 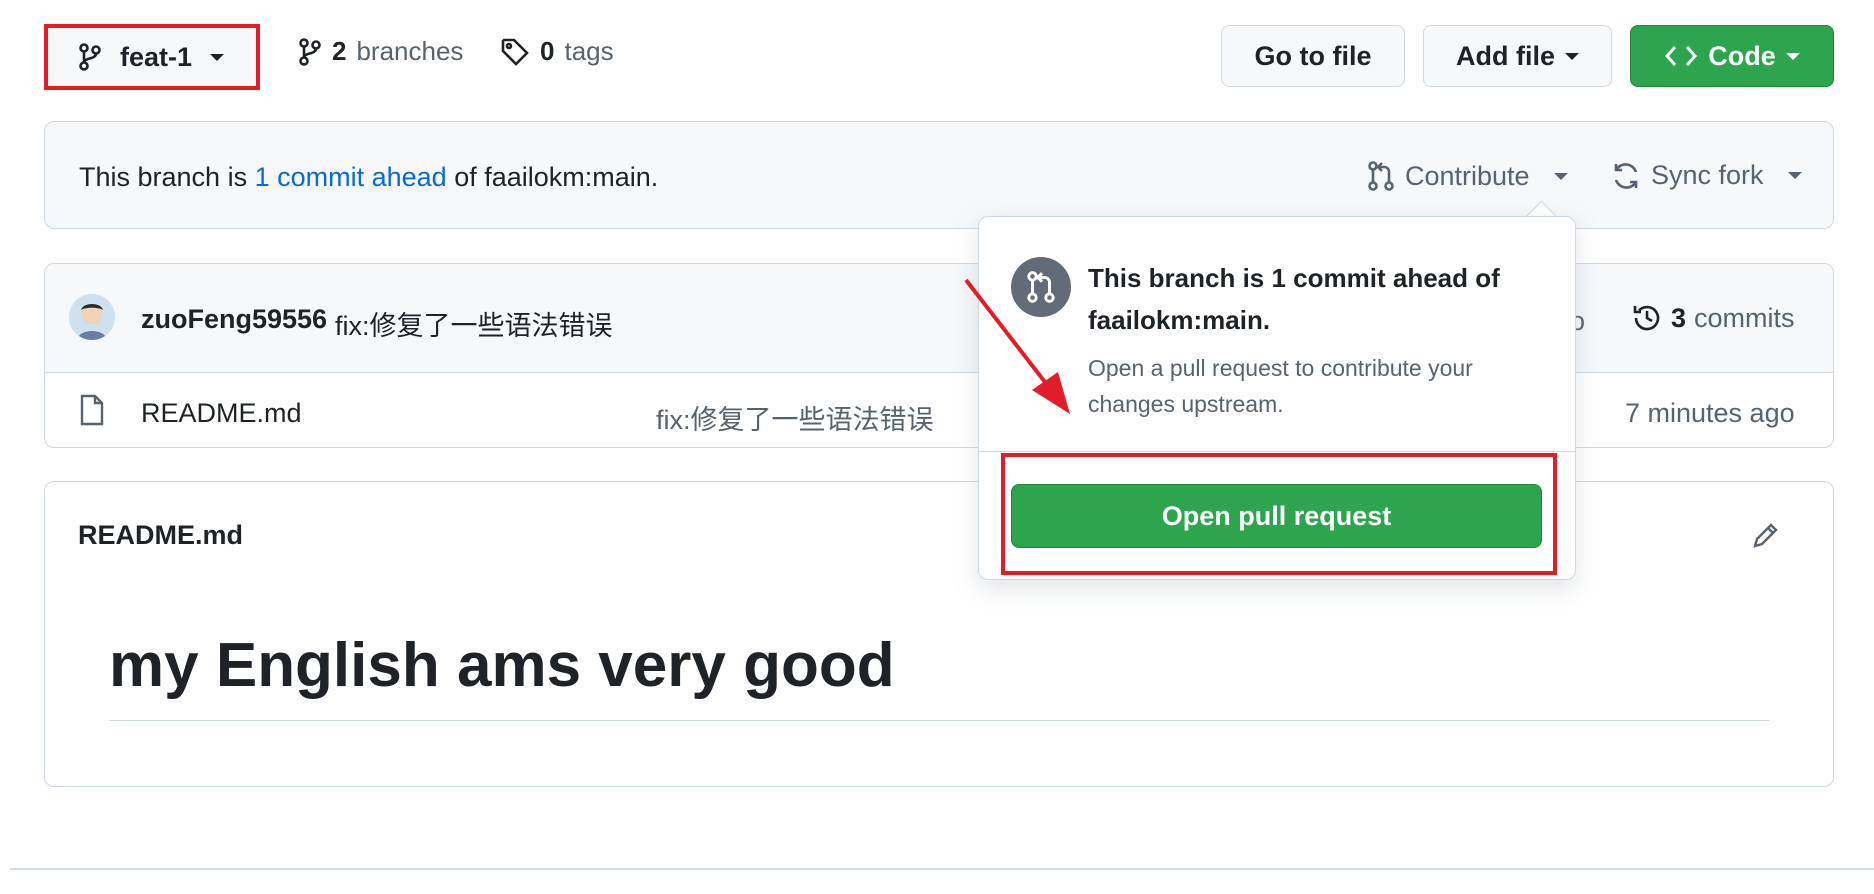 What do you see at coordinates (515, 52) in the screenshot?
I see `tag-icon` at bounding box center [515, 52].